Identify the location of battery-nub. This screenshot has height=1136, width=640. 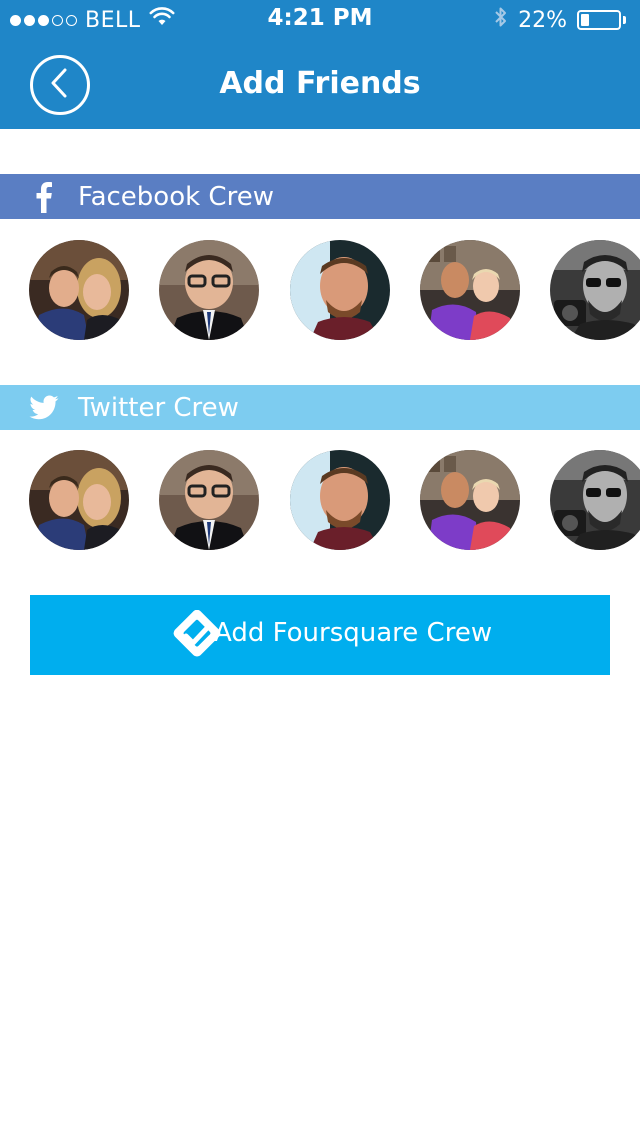
(624, 20).